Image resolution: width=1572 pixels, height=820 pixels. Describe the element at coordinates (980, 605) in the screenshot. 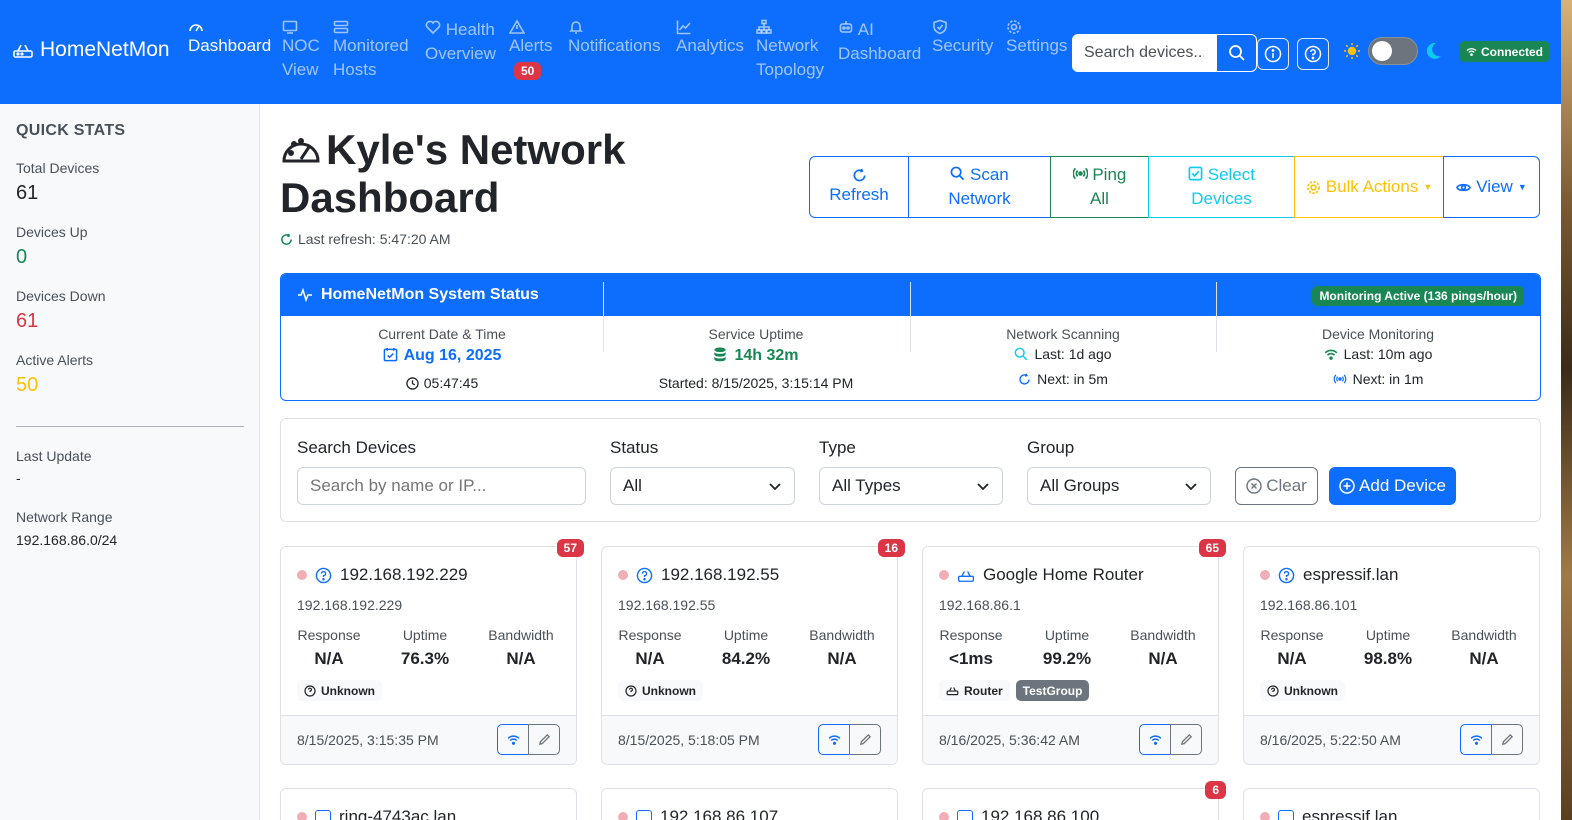

I see `device-ip: 192.168.86.1` at that location.